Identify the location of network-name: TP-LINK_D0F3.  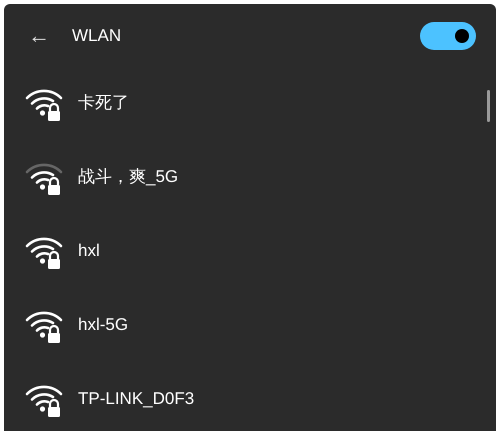
(136, 399).